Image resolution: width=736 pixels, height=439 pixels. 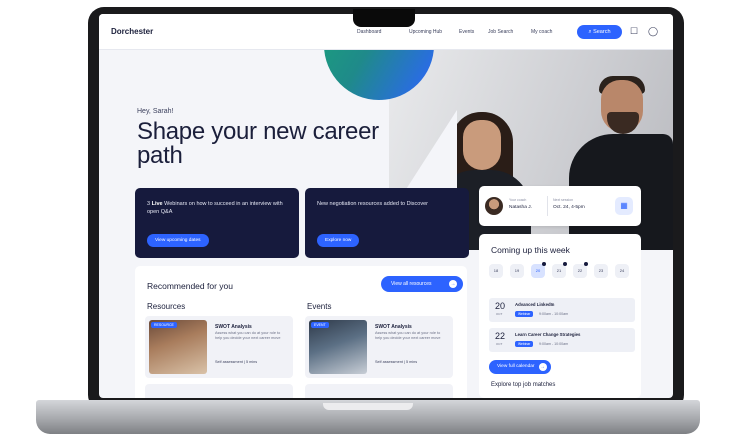 I want to click on event-day: 20, so click(x=500, y=306).